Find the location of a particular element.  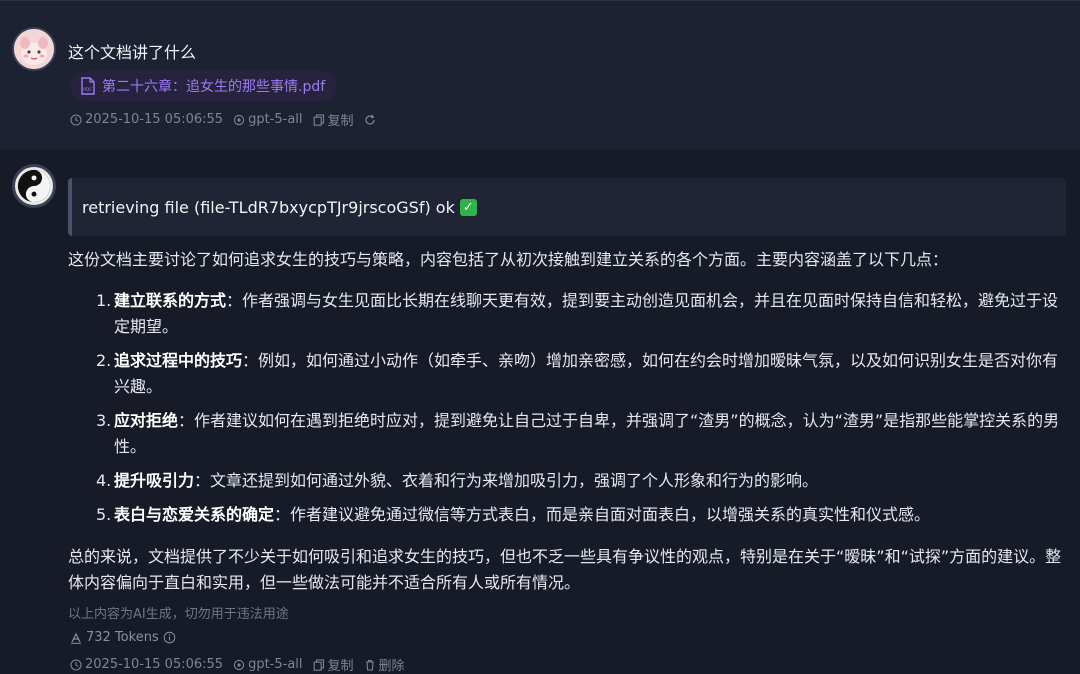

delete-label: 删除 is located at coordinates (391, 666).